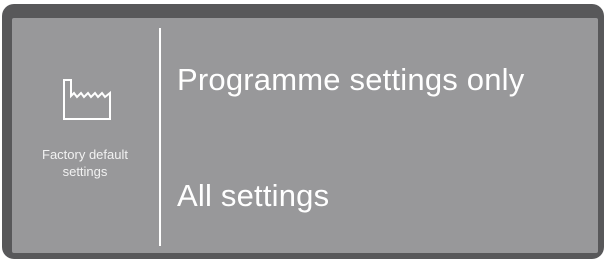 The height and width of the screenshot is (261, 606). I want to click on option-programme-settings-only: Programme settings only, so click(350, 80).